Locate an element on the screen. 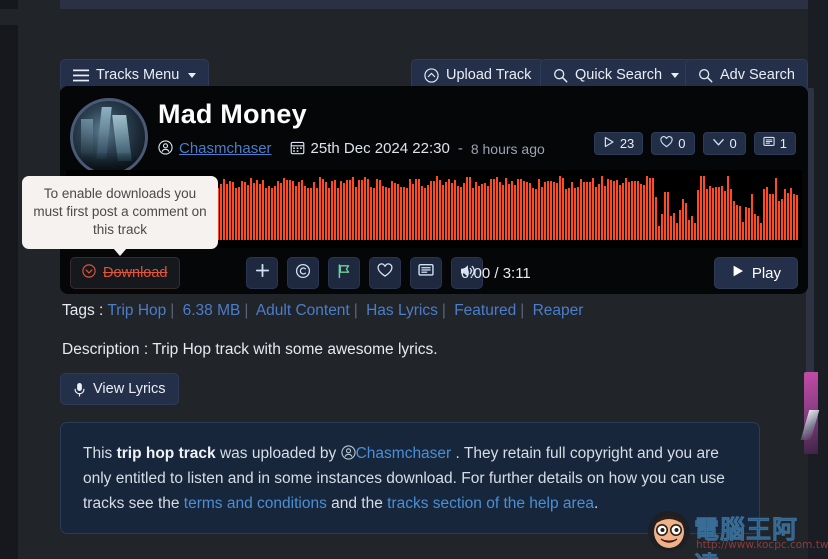  tag-link: Has Lyrics is located at coordinates (402, 310).